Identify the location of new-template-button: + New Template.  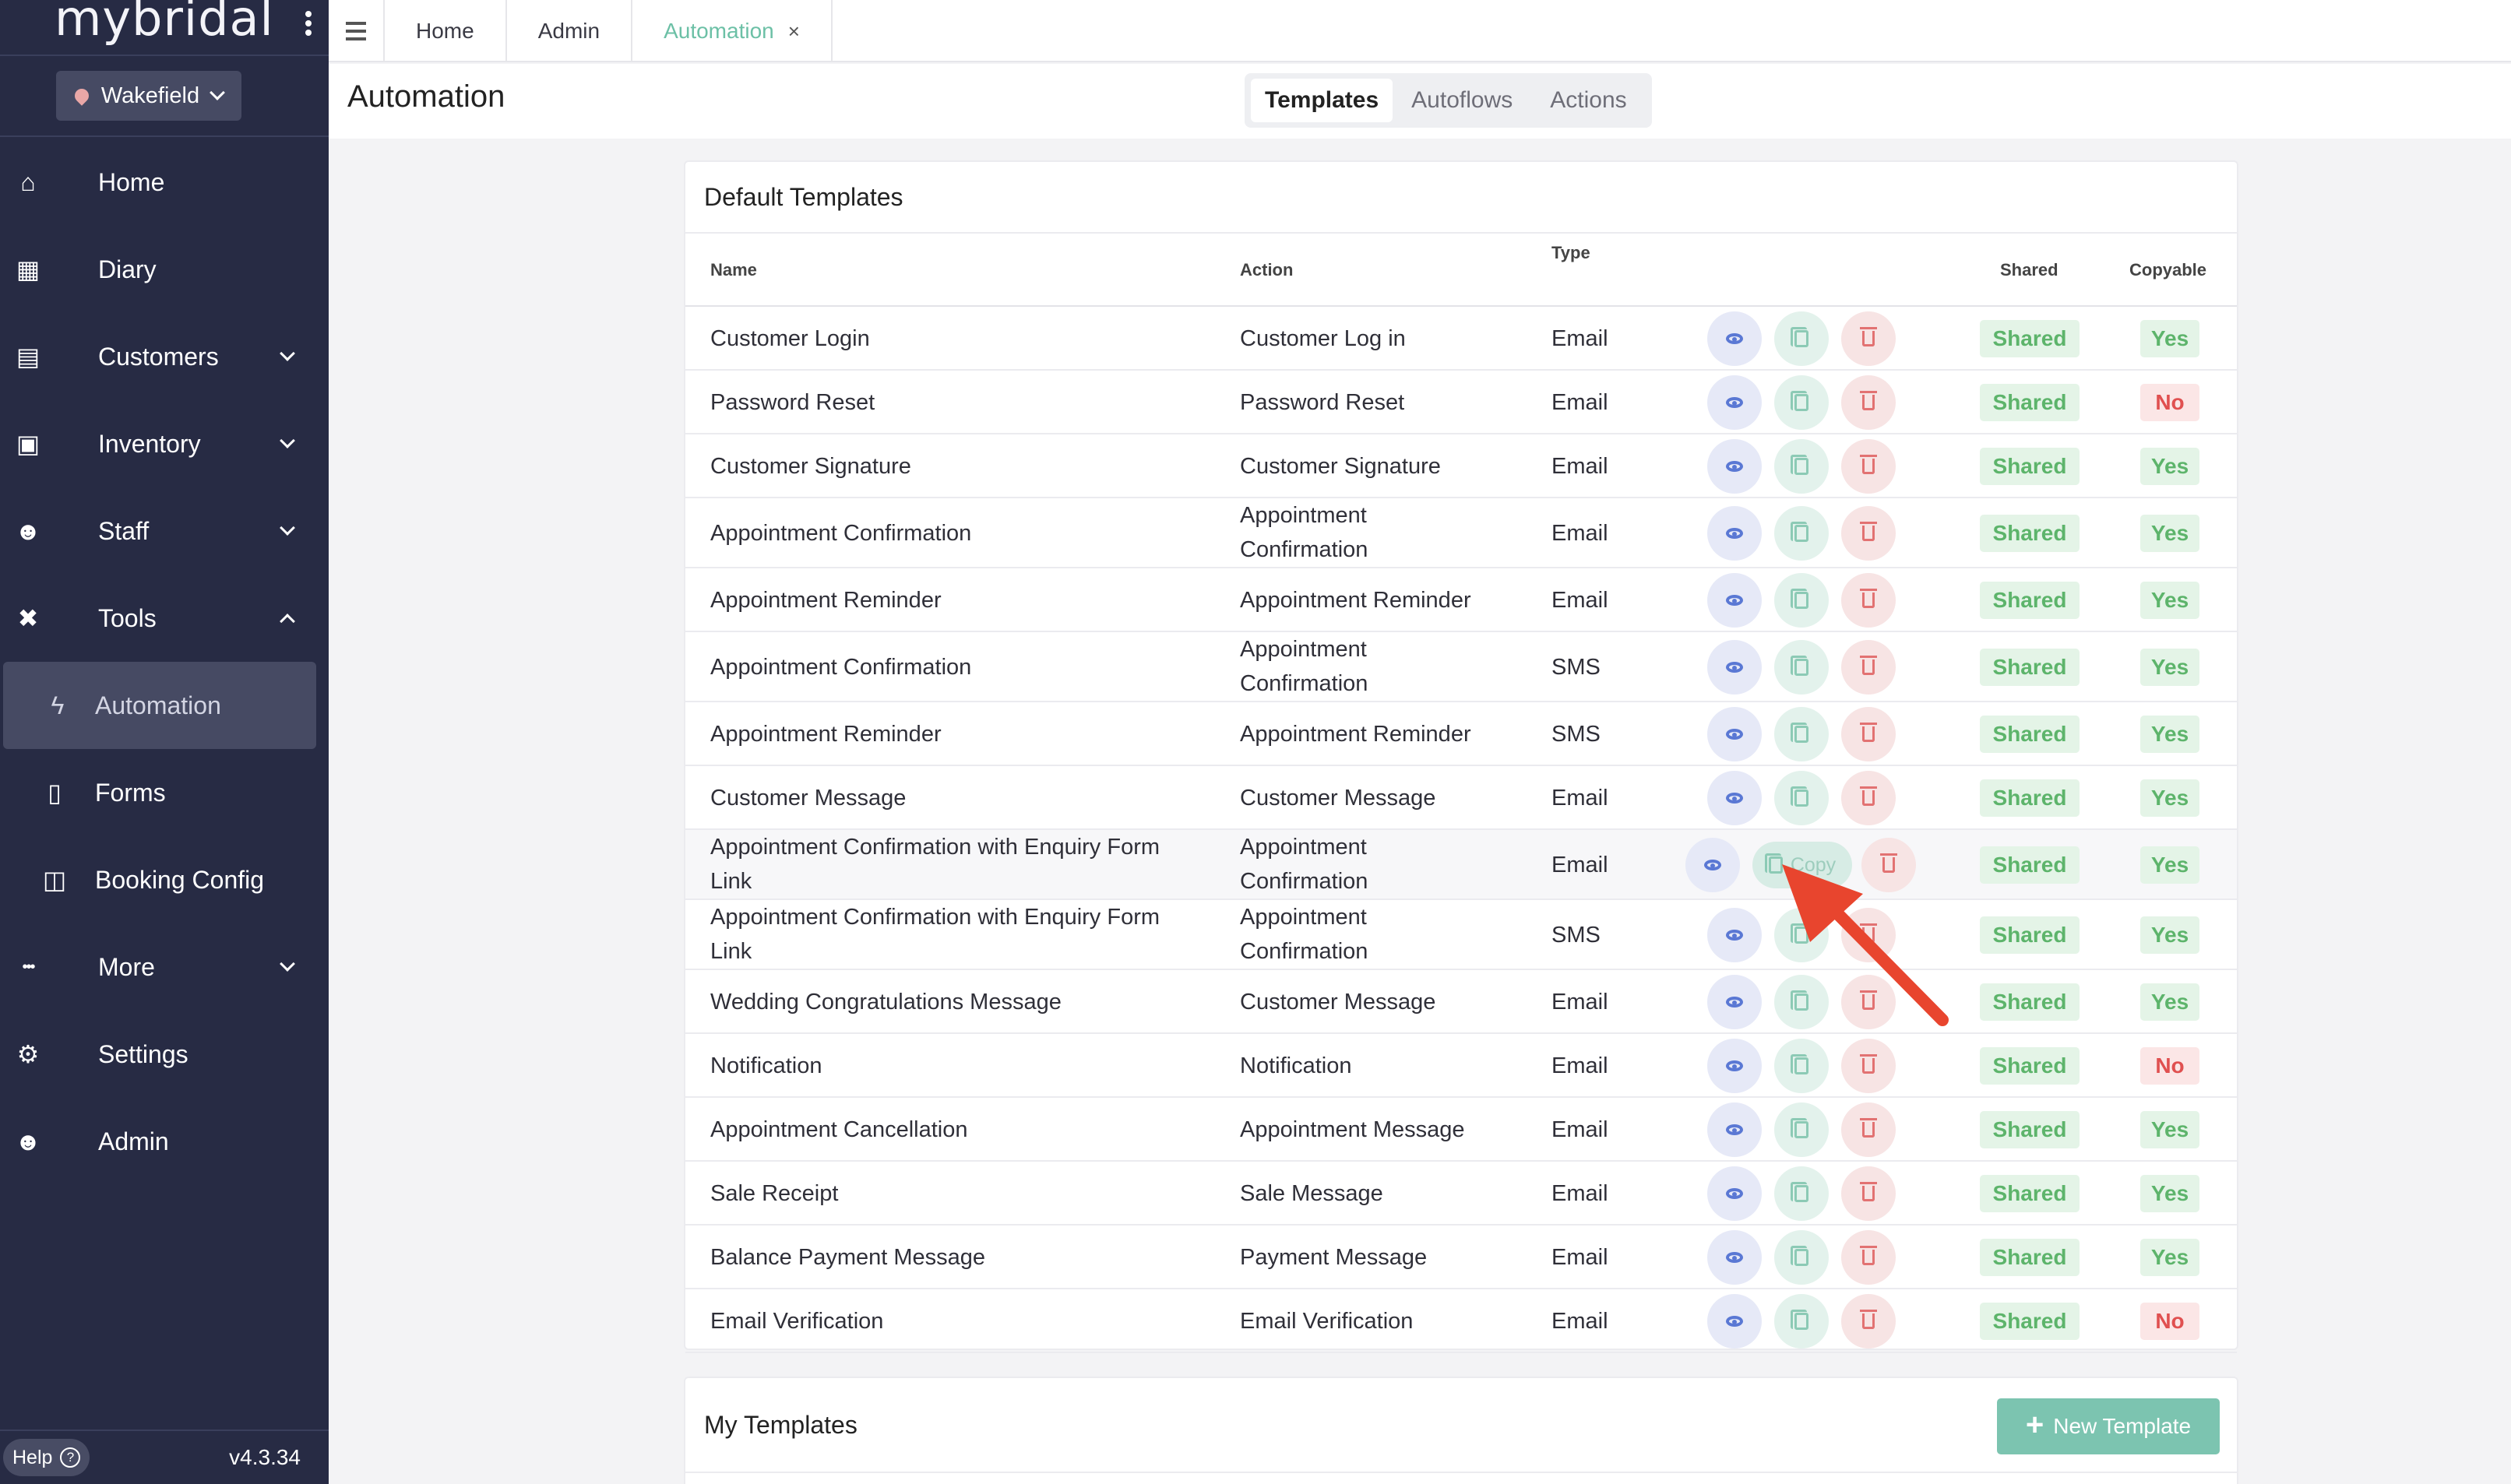
(2108, 1426).